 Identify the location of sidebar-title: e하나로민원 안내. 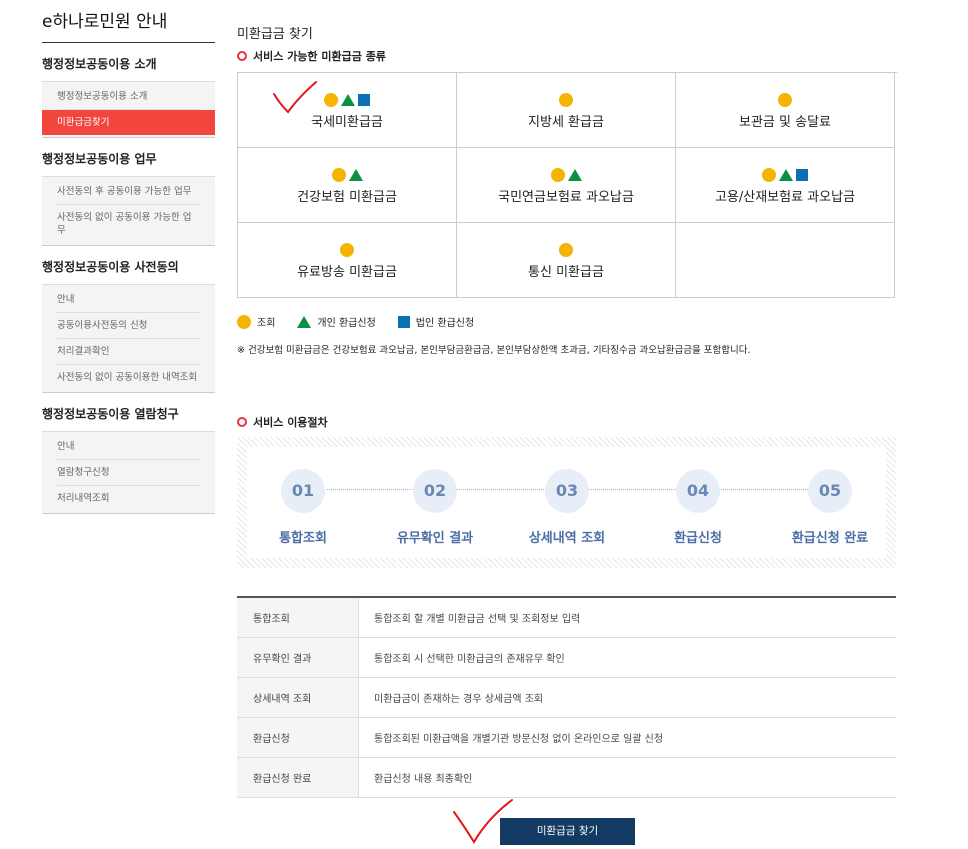
(128, 22).